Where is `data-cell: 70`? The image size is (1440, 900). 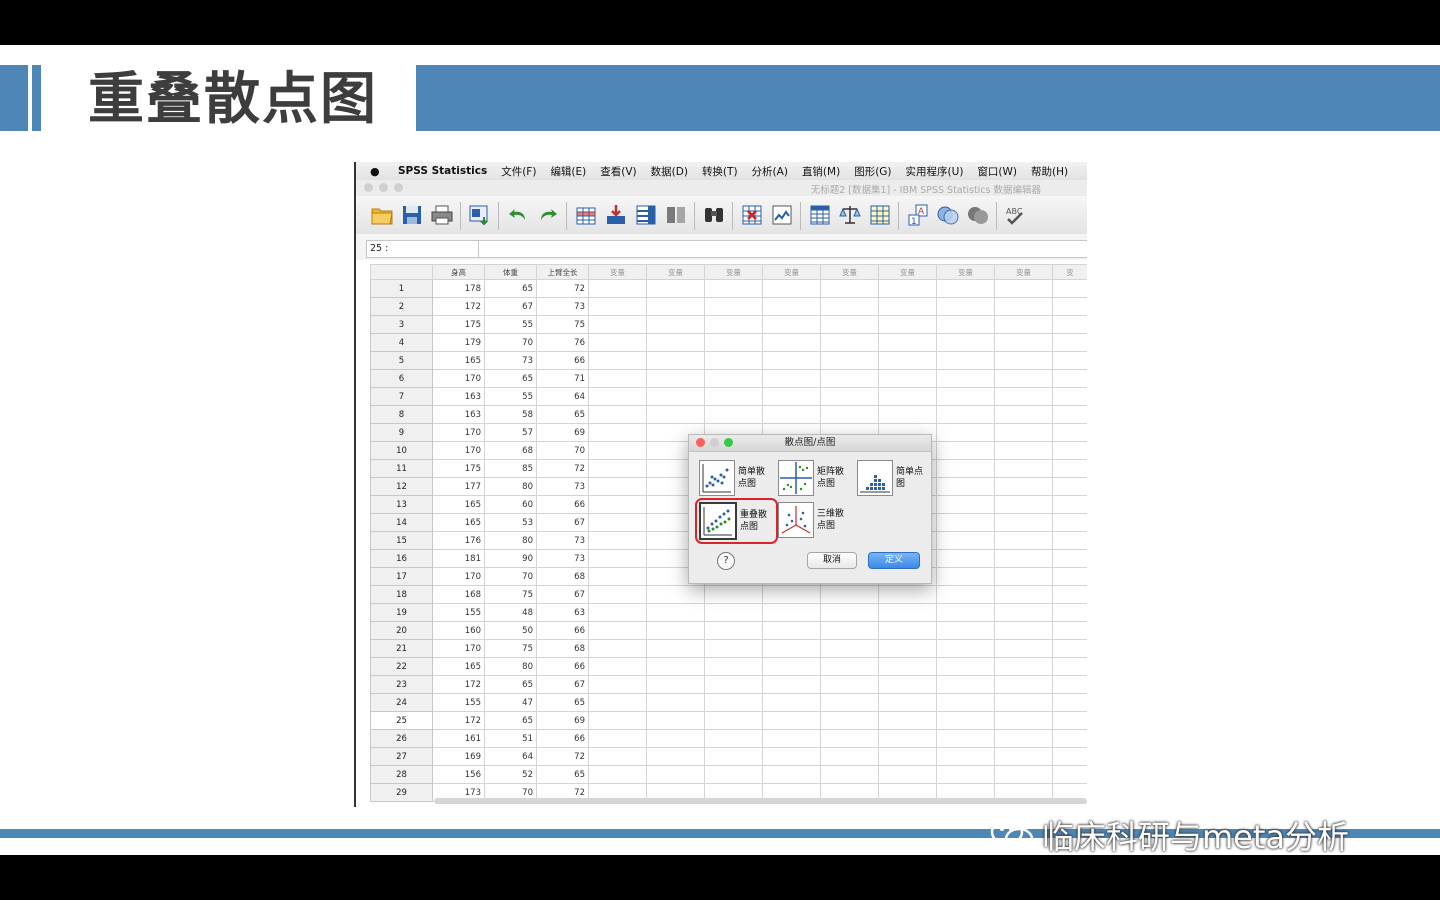
data-cell: 70 is located at coordinates (510, 342).